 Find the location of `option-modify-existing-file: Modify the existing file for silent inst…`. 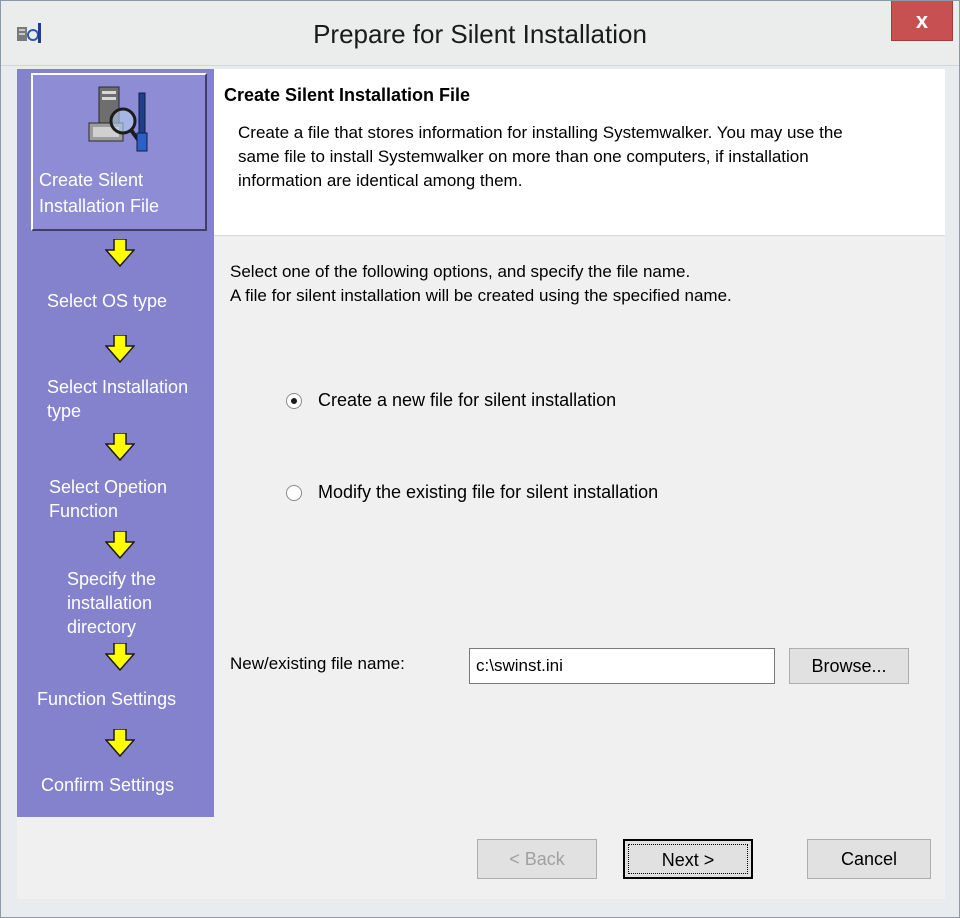

option-modify-existing-file: Modify the existing file for silent inst… is located at coordinates (472, 492).